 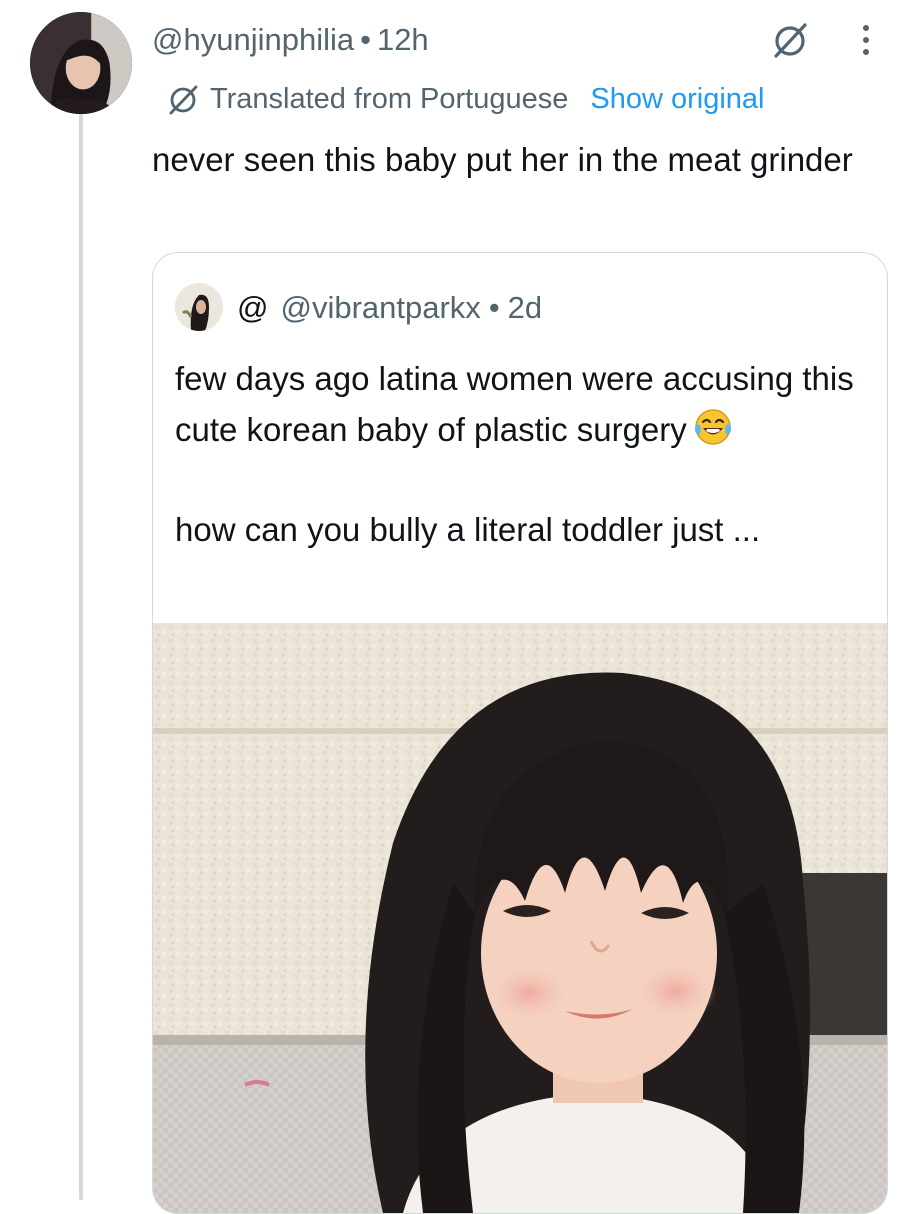 I want to click on quoted-timestamp: 2d, so click(x=525, y=308).